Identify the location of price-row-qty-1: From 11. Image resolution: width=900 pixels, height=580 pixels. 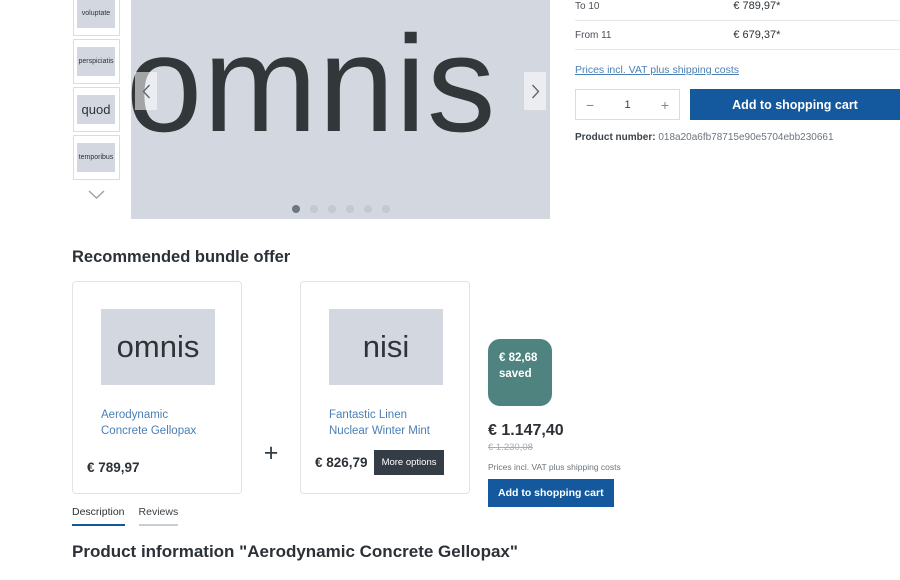
(593, 35).